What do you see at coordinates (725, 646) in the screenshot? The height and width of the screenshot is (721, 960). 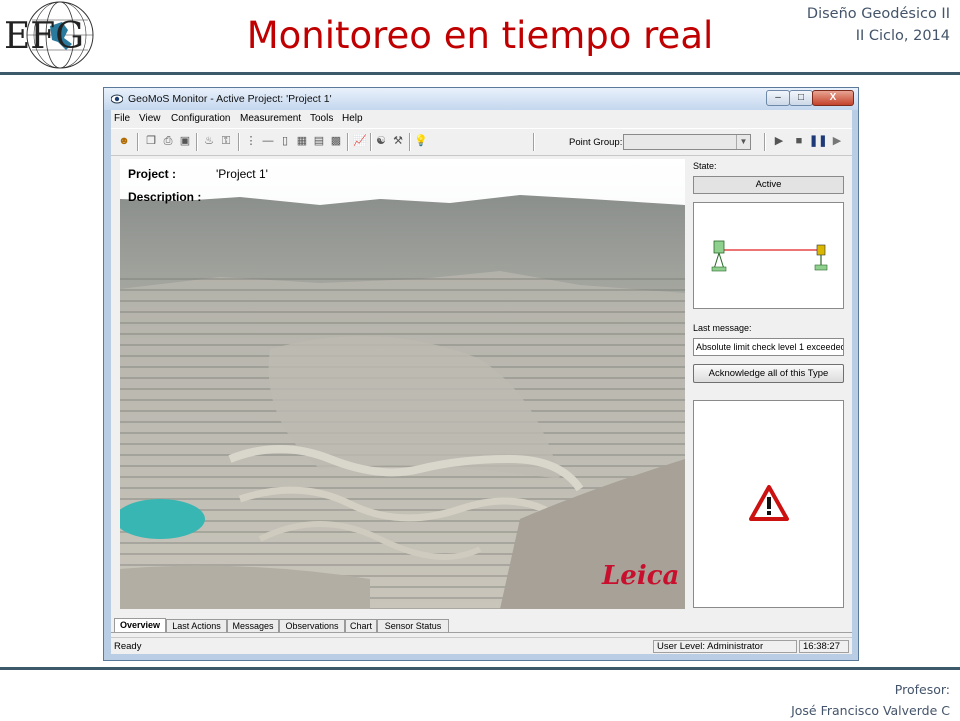 I see `status-user-level: User Level: Administrator` at bounding box center [725, 646].